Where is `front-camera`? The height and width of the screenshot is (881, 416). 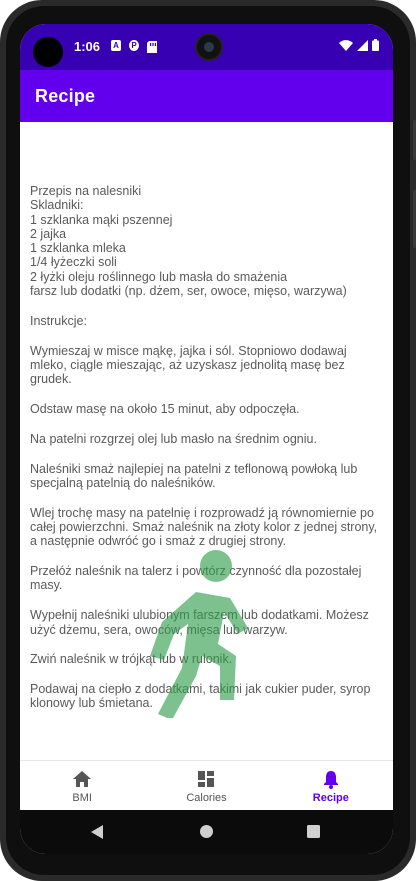
front-camera is located at coordinates (209, 47).